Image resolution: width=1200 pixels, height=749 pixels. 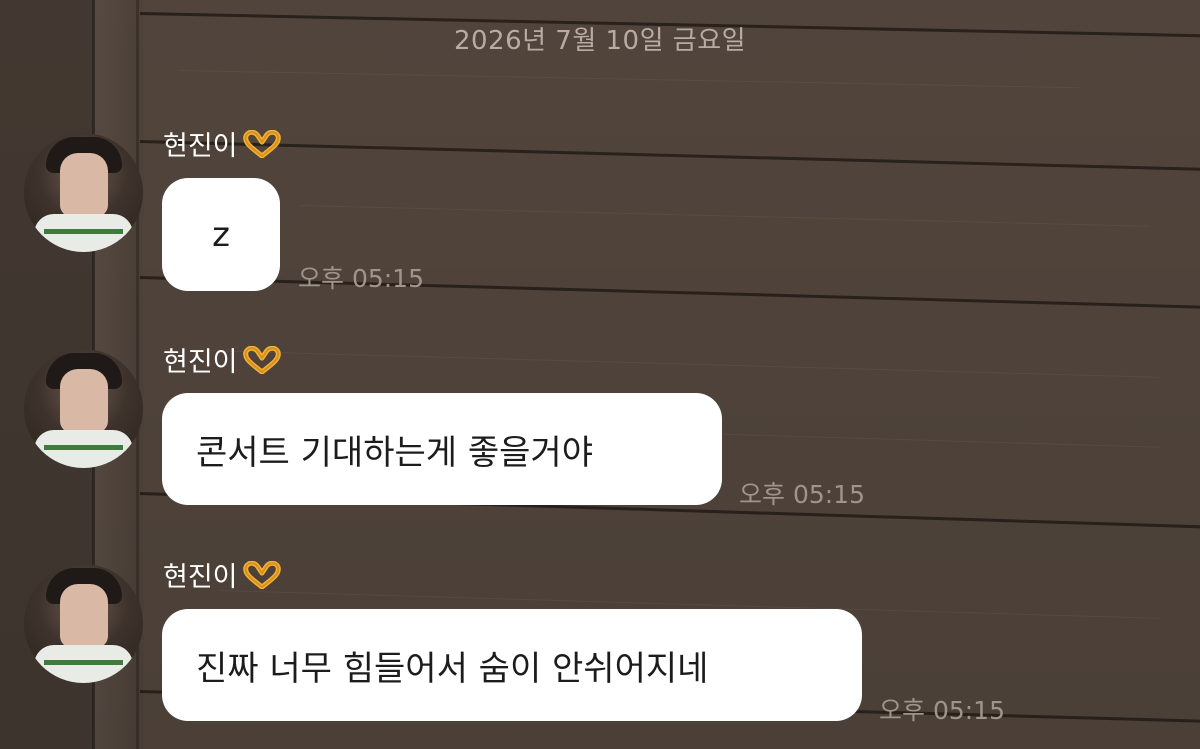 I want to click on message-bubble: 진짜 너무 힘들어서 숨이 안쉬어지네, so click(x=512, y=665).